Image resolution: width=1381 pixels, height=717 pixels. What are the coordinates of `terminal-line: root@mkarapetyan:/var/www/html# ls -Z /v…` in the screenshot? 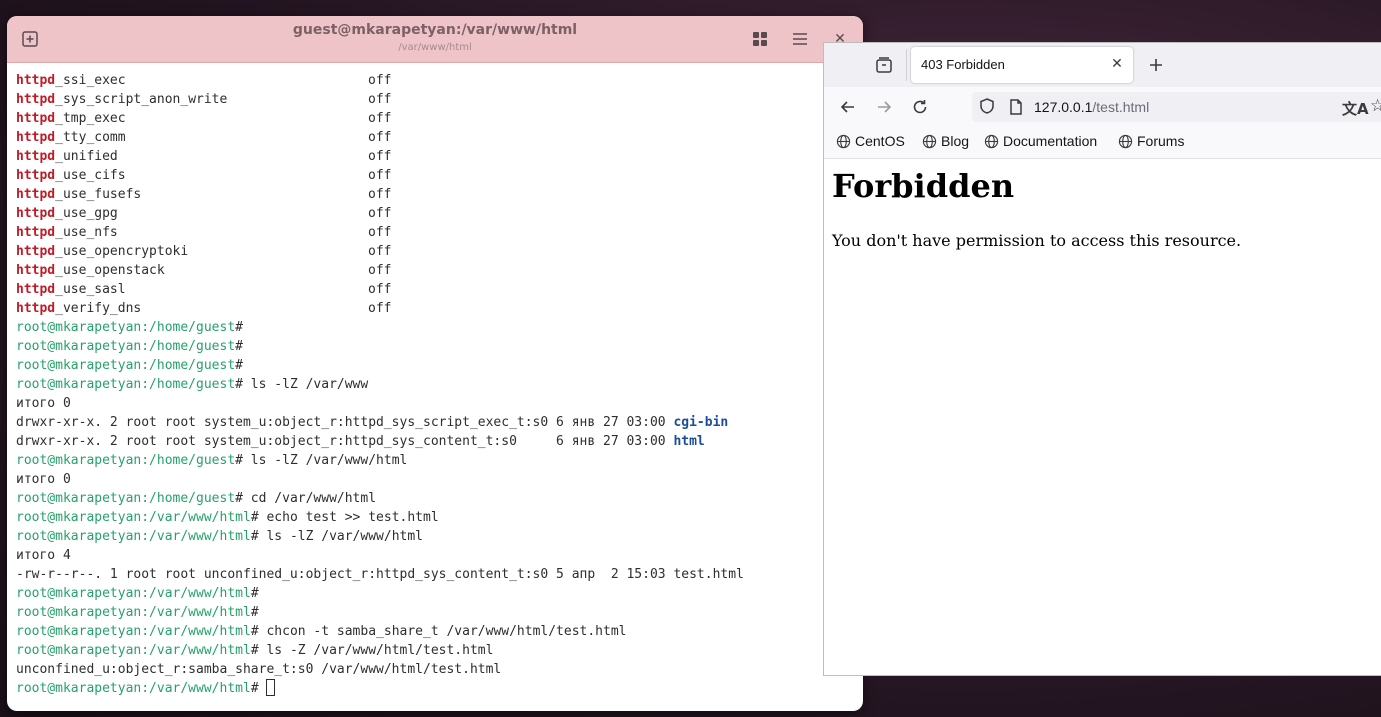 It's located at (436, 650).